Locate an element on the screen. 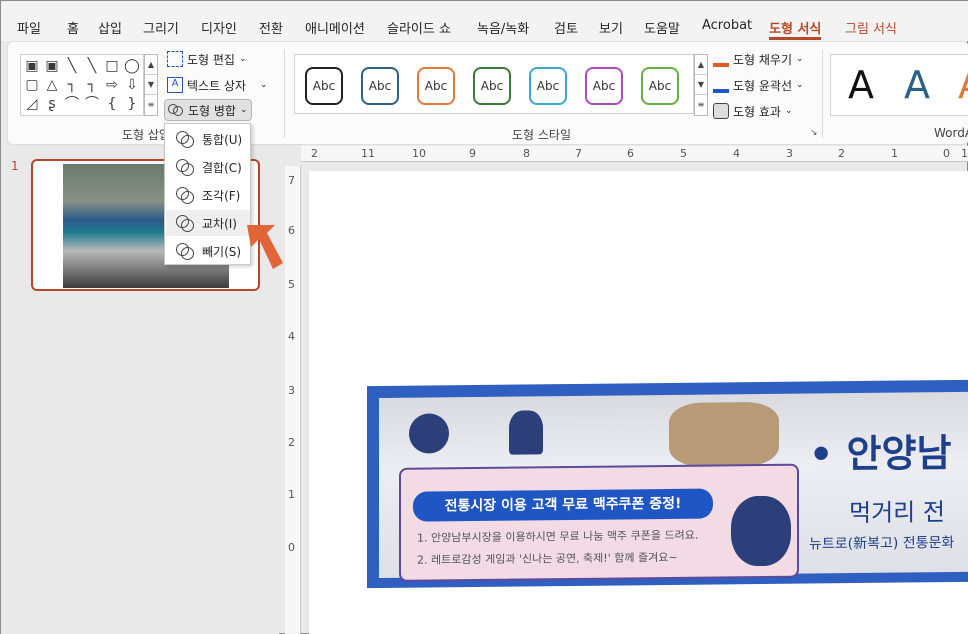 The height and width of the screenshot is (634, 968). shape-styles-gallery: Abc Abc Abc Abc Abc Abc Abc is located at coordinates (494, 84).